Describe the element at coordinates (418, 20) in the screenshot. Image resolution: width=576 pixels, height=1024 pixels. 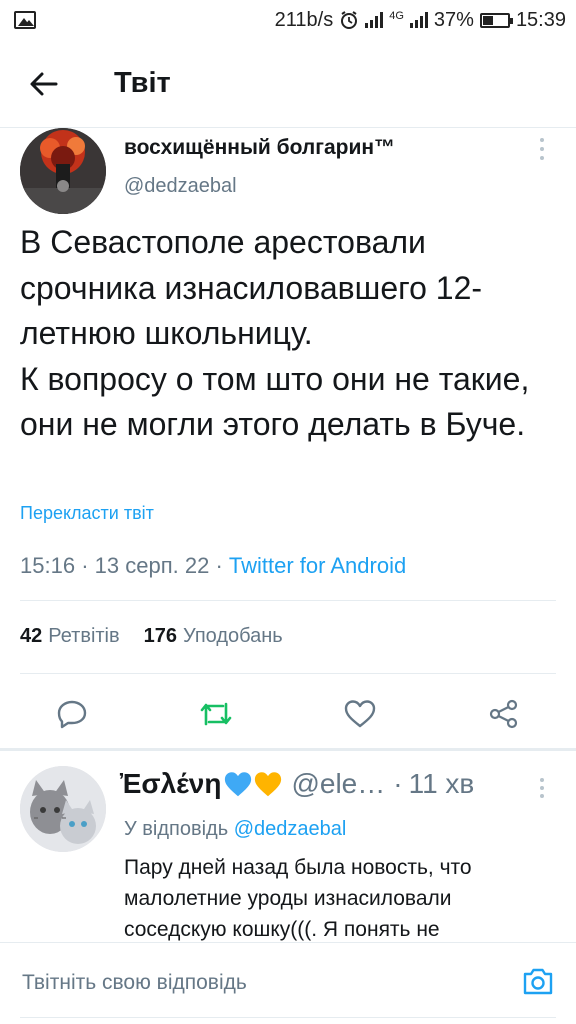
I see `signal-2-icon` at that location.